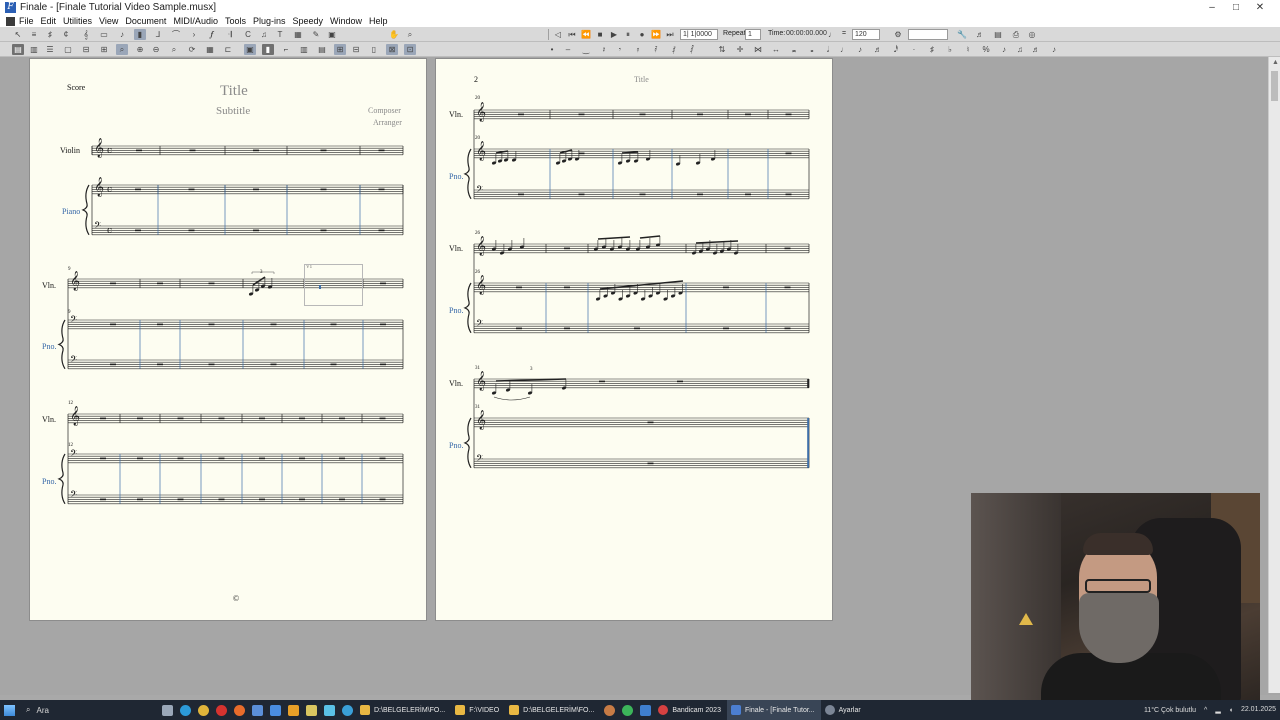  I want to click on measure-counter-field: 1| 1|0000, so click(699, 34).